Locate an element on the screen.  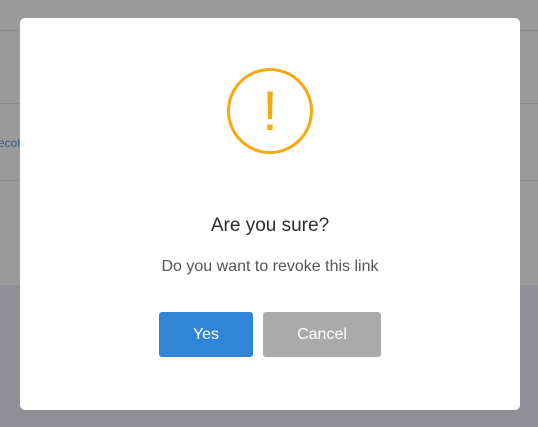
warning-exclamation-glyph: ! is located at coordinates (270, 110).